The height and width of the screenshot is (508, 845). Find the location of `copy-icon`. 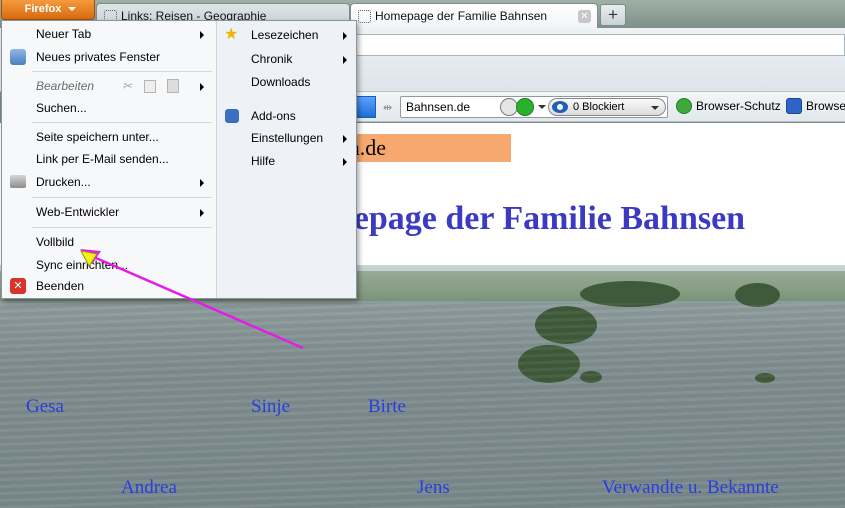

copy-icon is located at coordinates (150, 86).